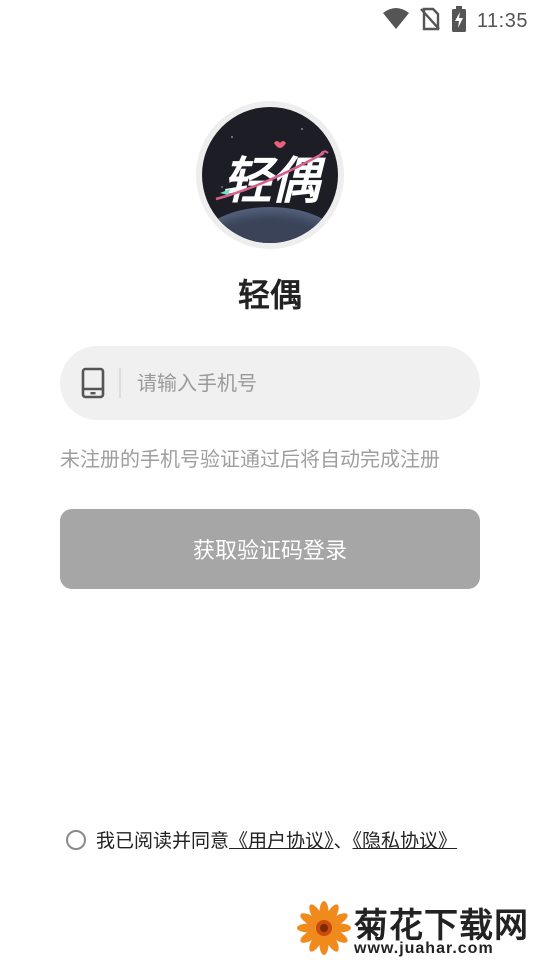  I want to click on agreement: 我已阅读并同意《用户协议》、《隐私协议》, so click(276, 841).